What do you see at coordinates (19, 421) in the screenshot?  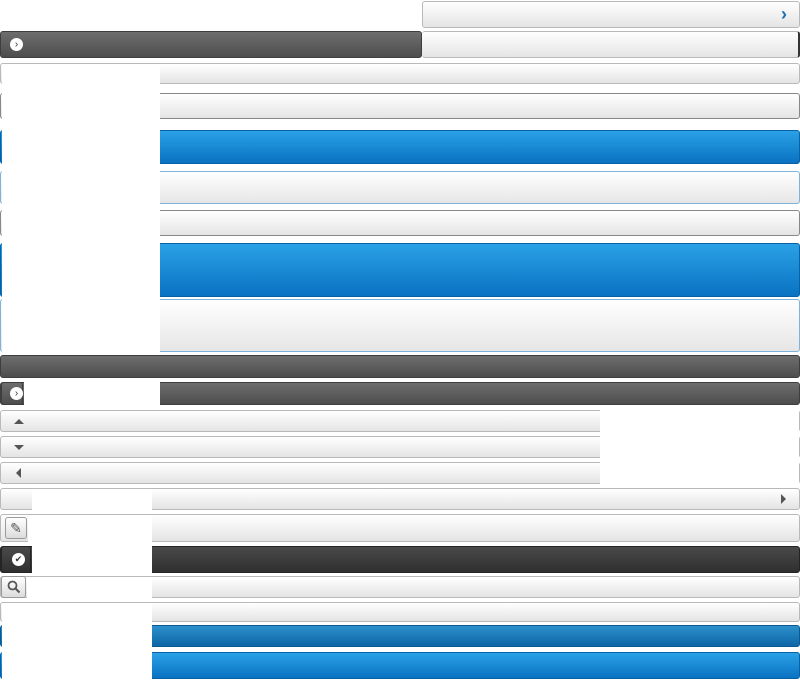 I see `triangle-up-icon` at bounding box center [19, 421].